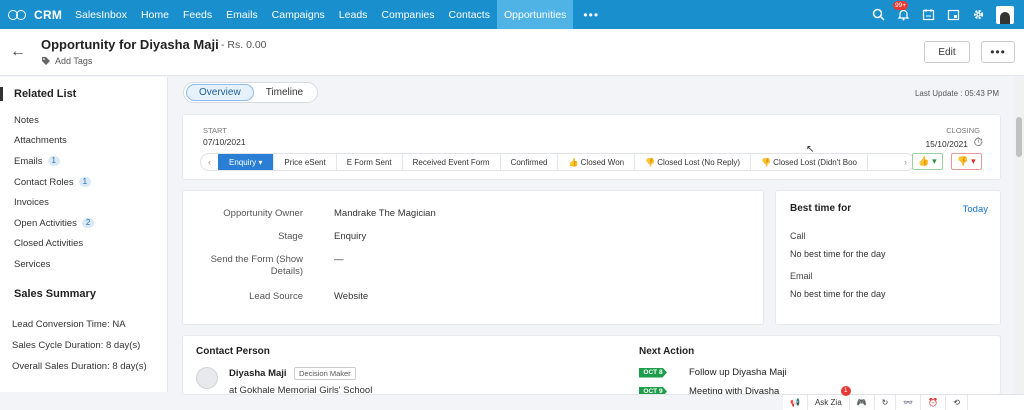 The height and width of the screenshot is (410, 1024). I want to click on ask-zia-button: Ask Zia 1, so click(829, 397).